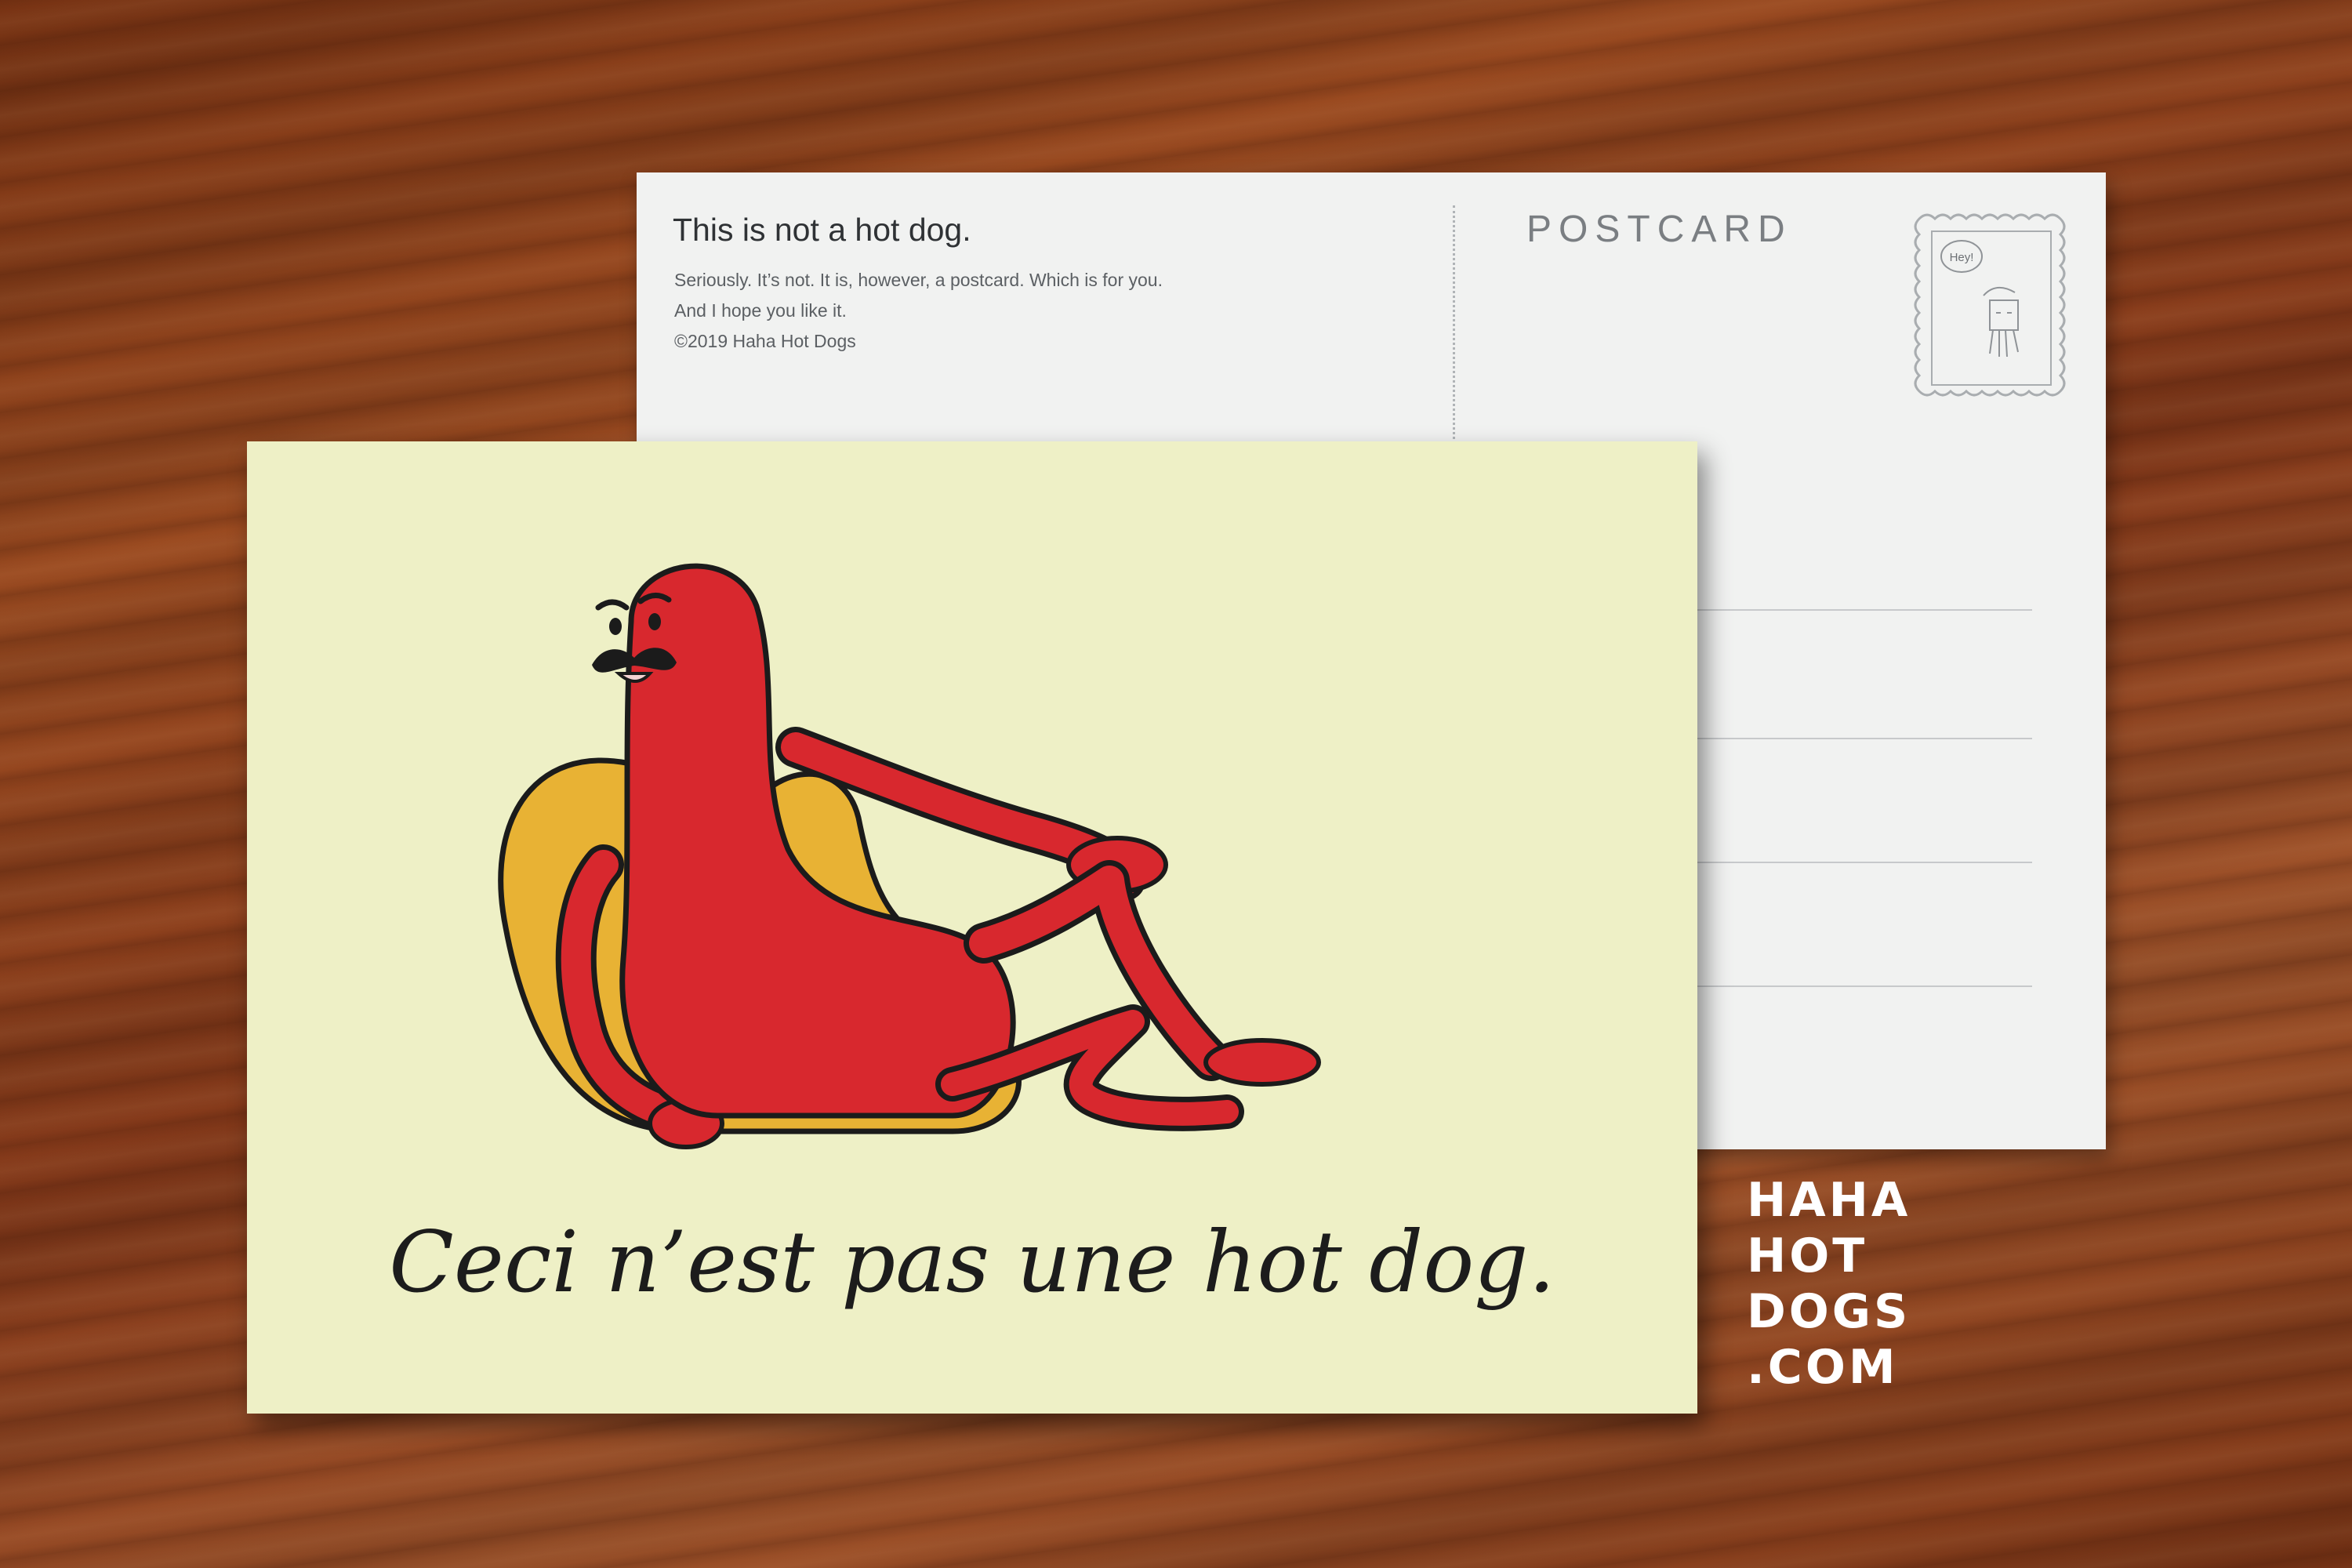  What do you see at coordinates (1829, 1311) in the screenshot?
I see `brand-line: DOGS` at bounding box center [1829, 1311].